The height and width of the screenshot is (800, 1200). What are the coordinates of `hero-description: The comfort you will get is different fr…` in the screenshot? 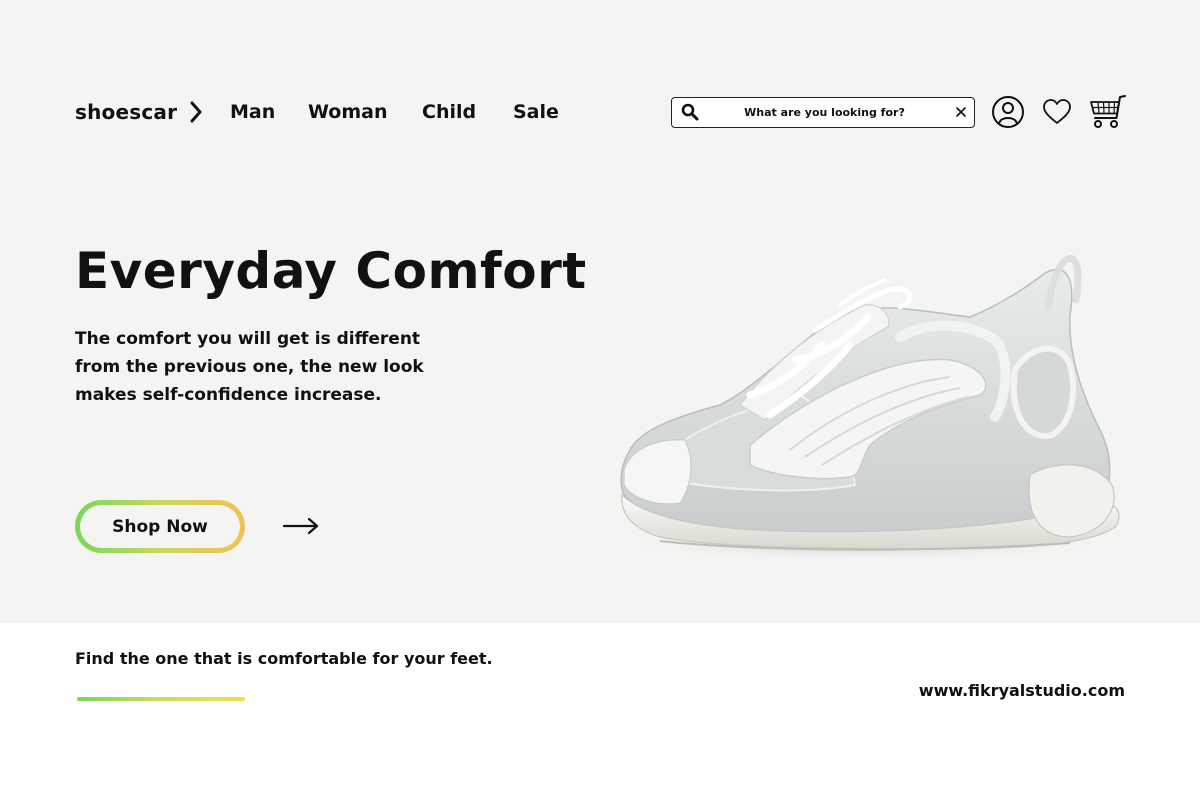 It's located at (249, 367).